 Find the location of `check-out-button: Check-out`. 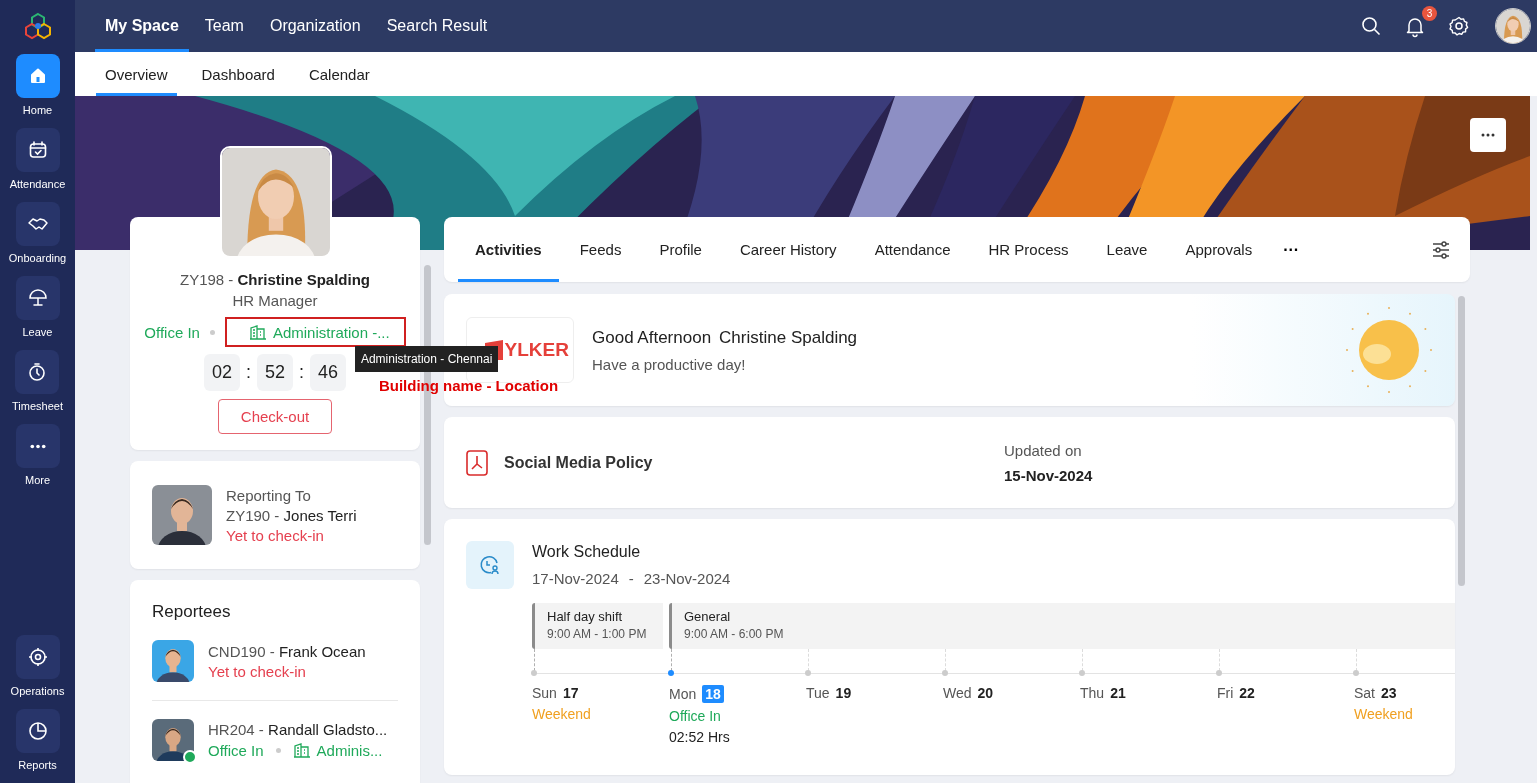

check-out-button: Check-out is located at coordinates (275, 416).